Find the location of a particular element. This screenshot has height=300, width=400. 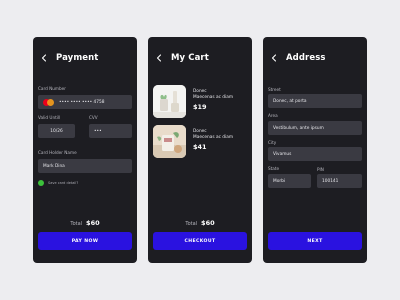

pin-label: PIN is located at coordinates (320, 169).